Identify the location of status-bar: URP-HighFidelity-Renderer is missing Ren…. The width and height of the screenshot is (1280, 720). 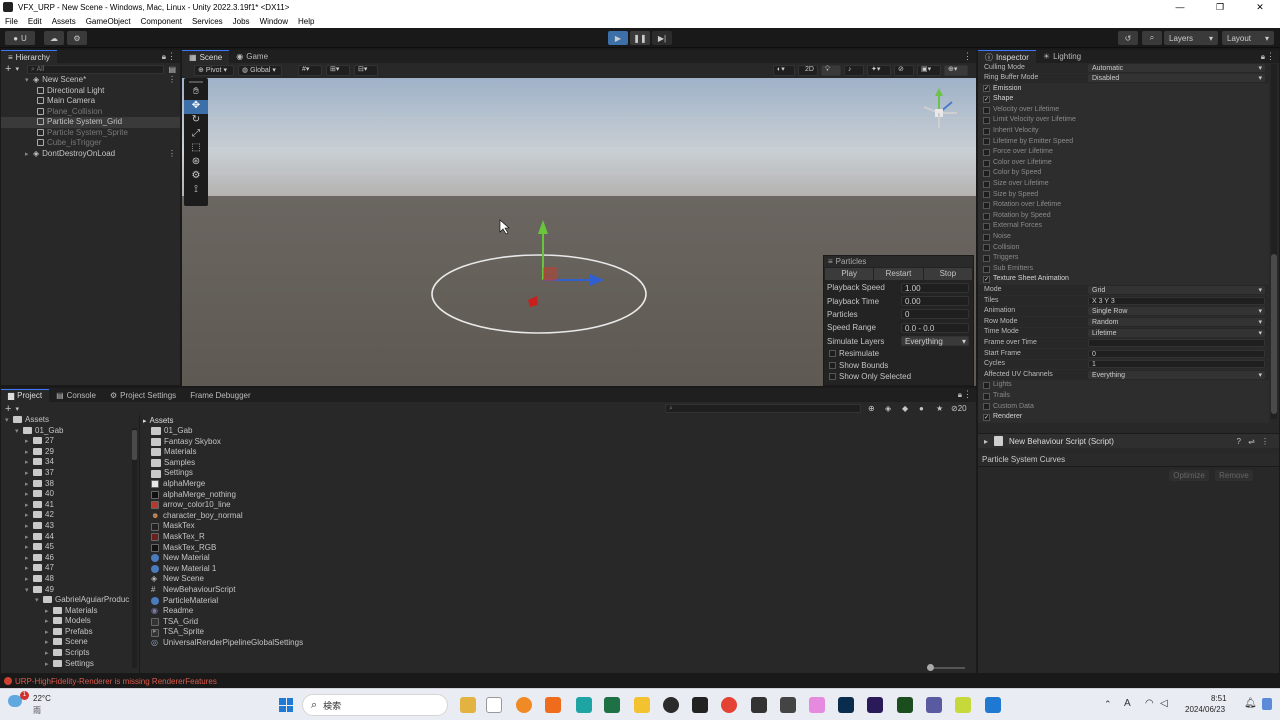
(640, 681).